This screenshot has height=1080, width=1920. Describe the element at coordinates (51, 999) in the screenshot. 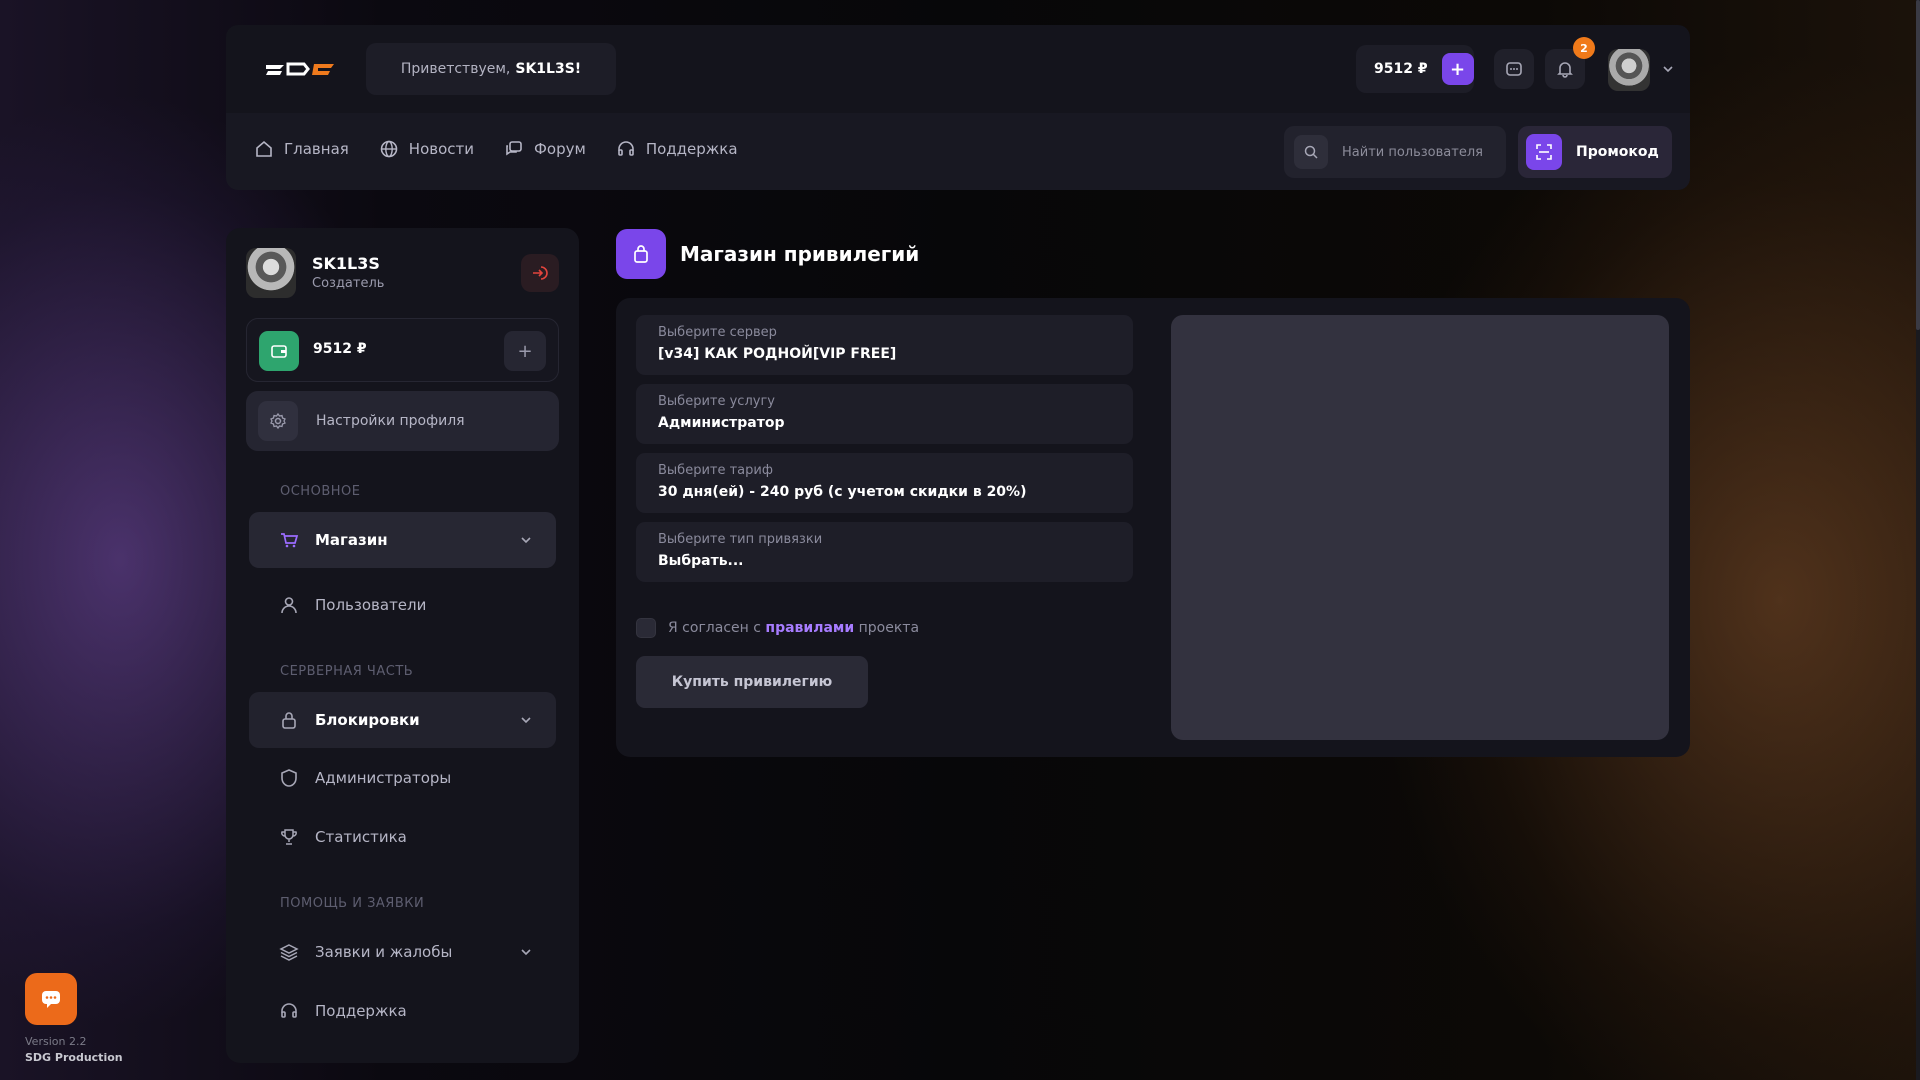

I see `chat-widget-button` at that location.